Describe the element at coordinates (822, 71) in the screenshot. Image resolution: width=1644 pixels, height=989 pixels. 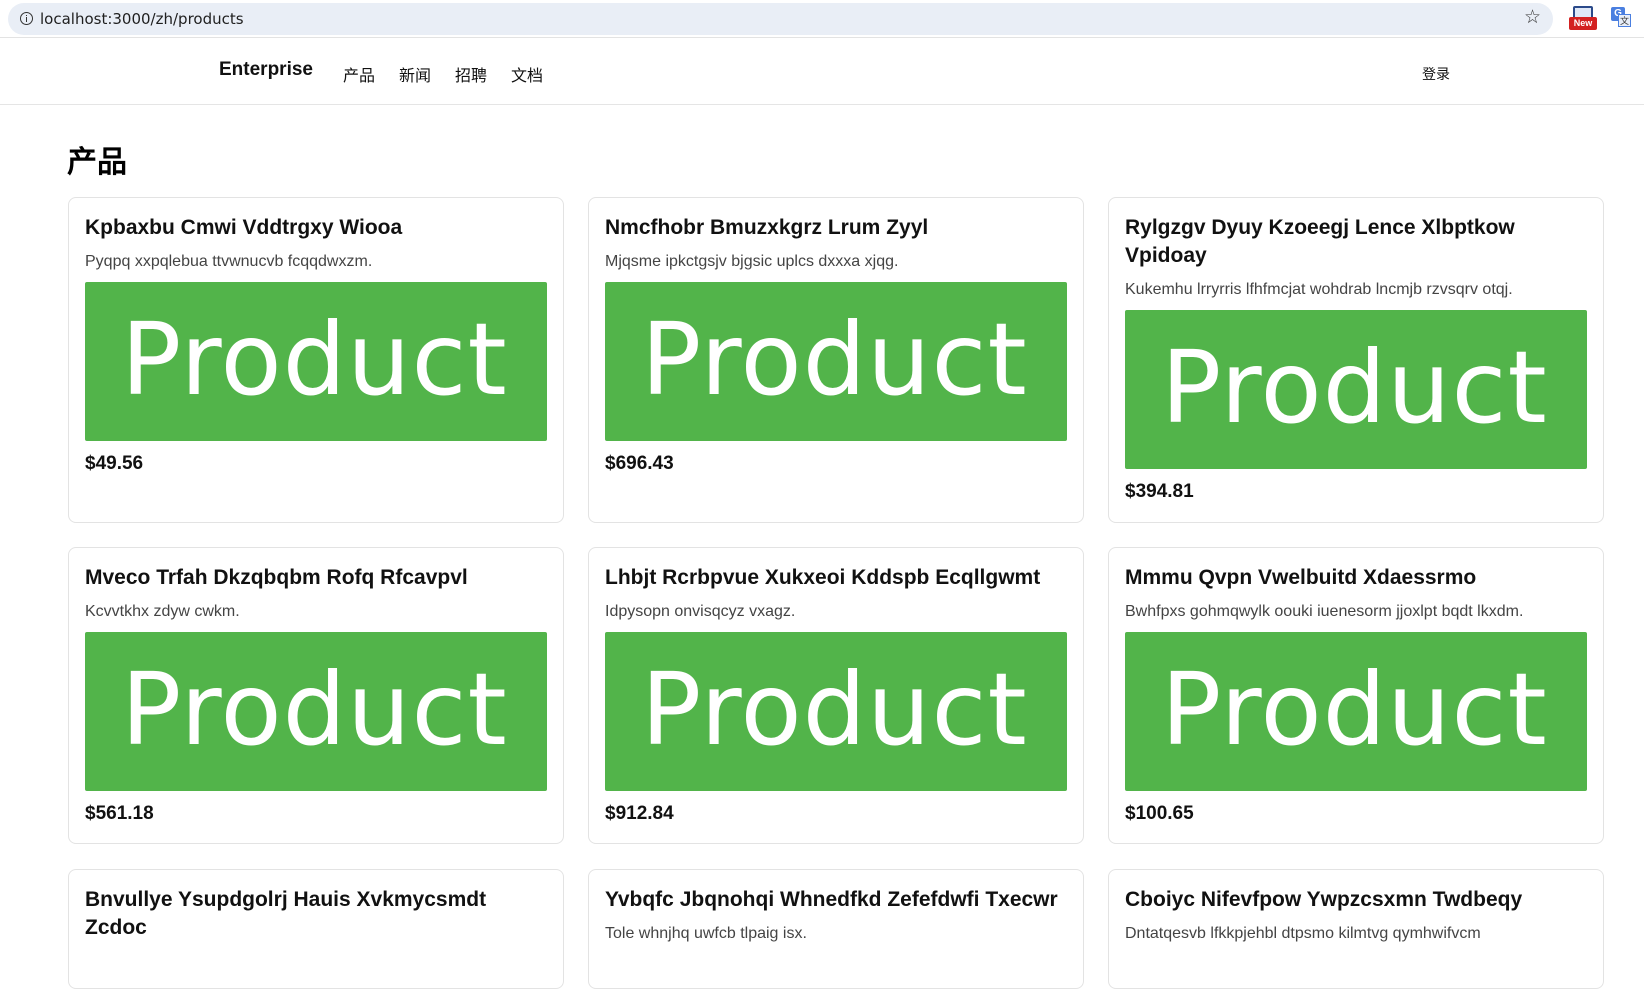
I see `site-header: Enterprise 产品 新闻 招聘 文档 登录` at that location.